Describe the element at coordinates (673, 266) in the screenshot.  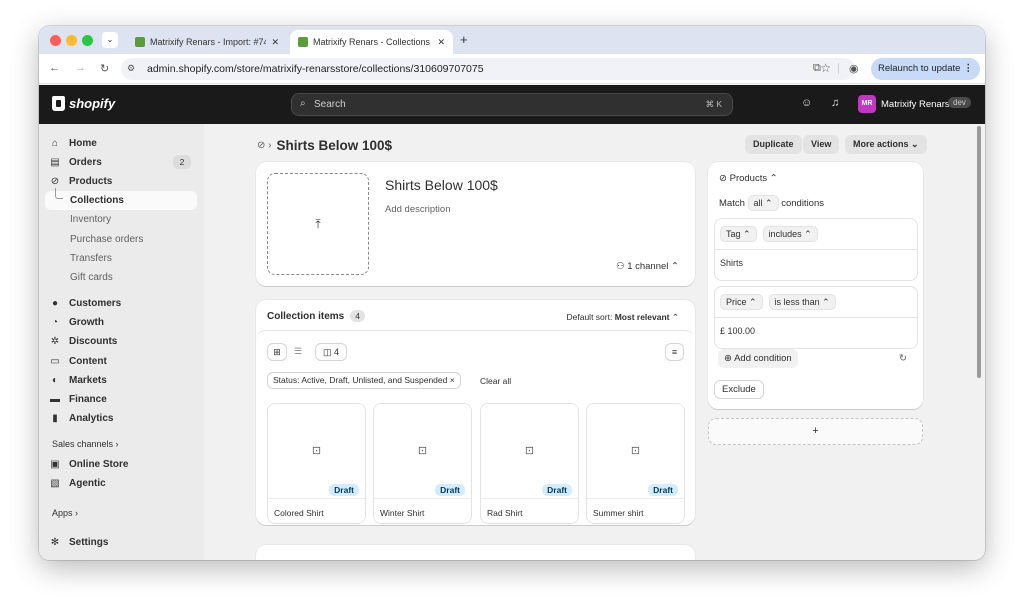
I see `chevron-updown-icon: ⌃` at that location.